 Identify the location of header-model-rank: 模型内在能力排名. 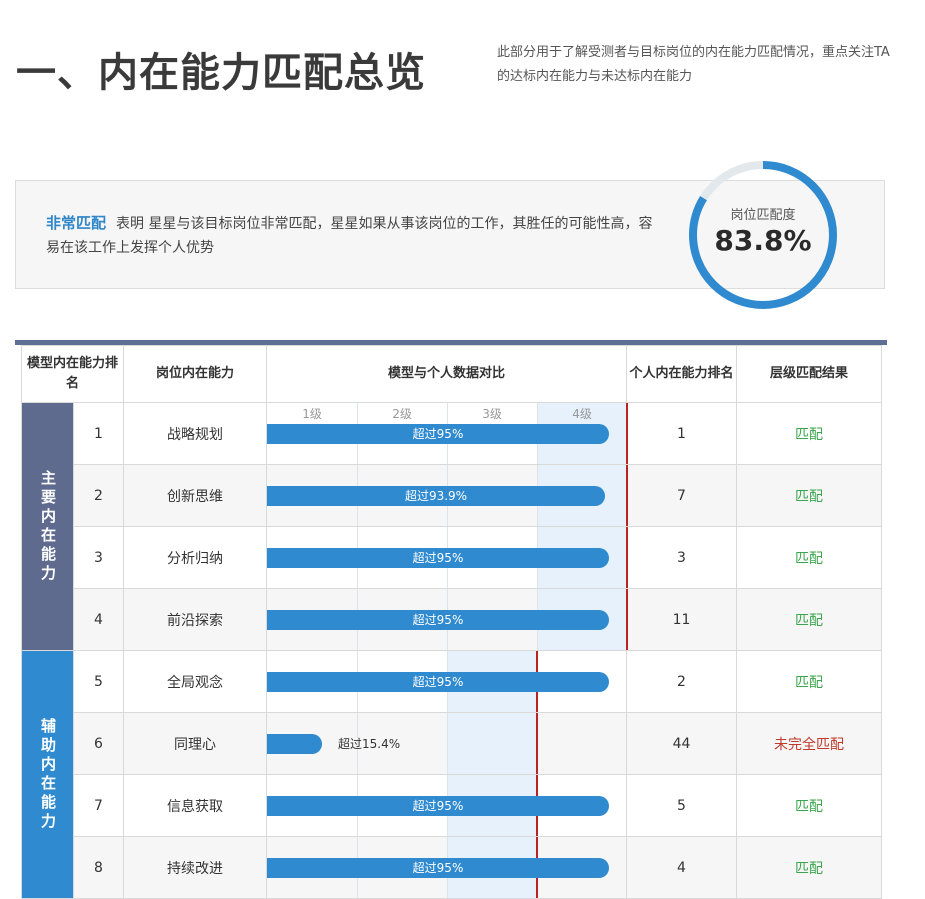
(72, 374).